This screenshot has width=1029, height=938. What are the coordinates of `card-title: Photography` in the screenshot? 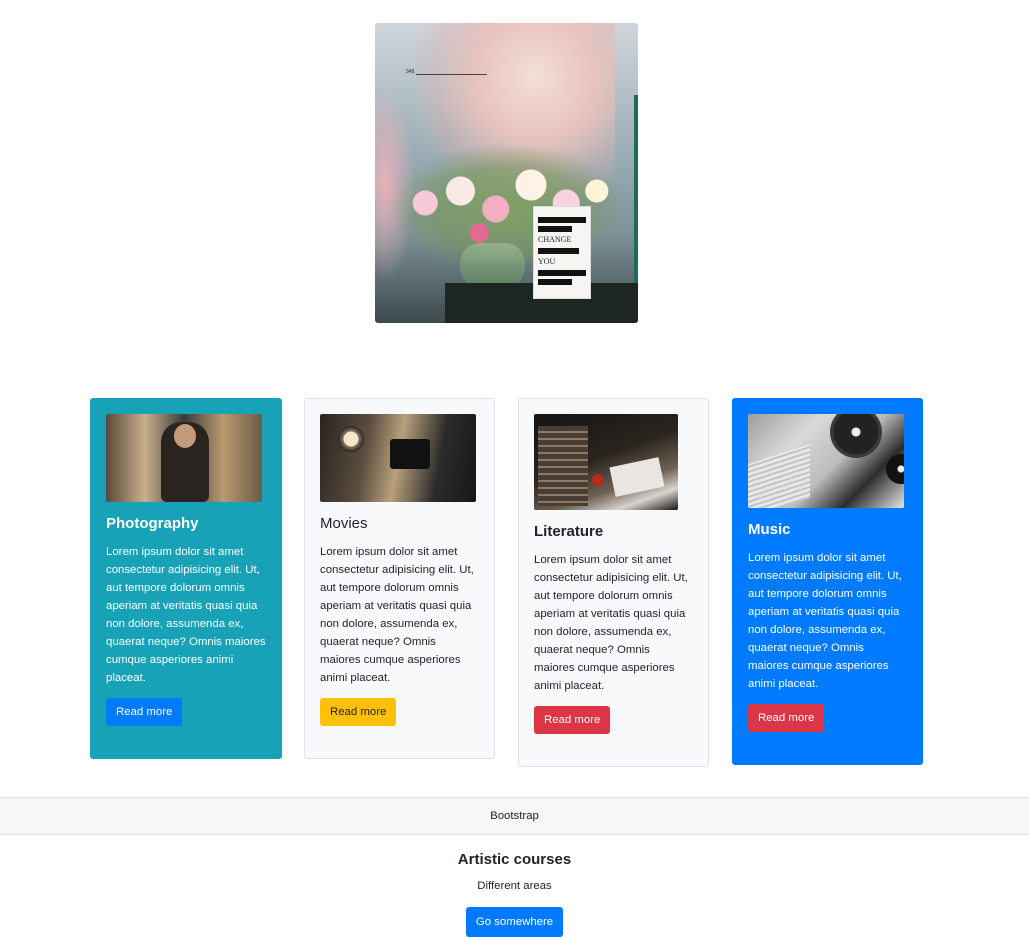 It's located at (152, 523).